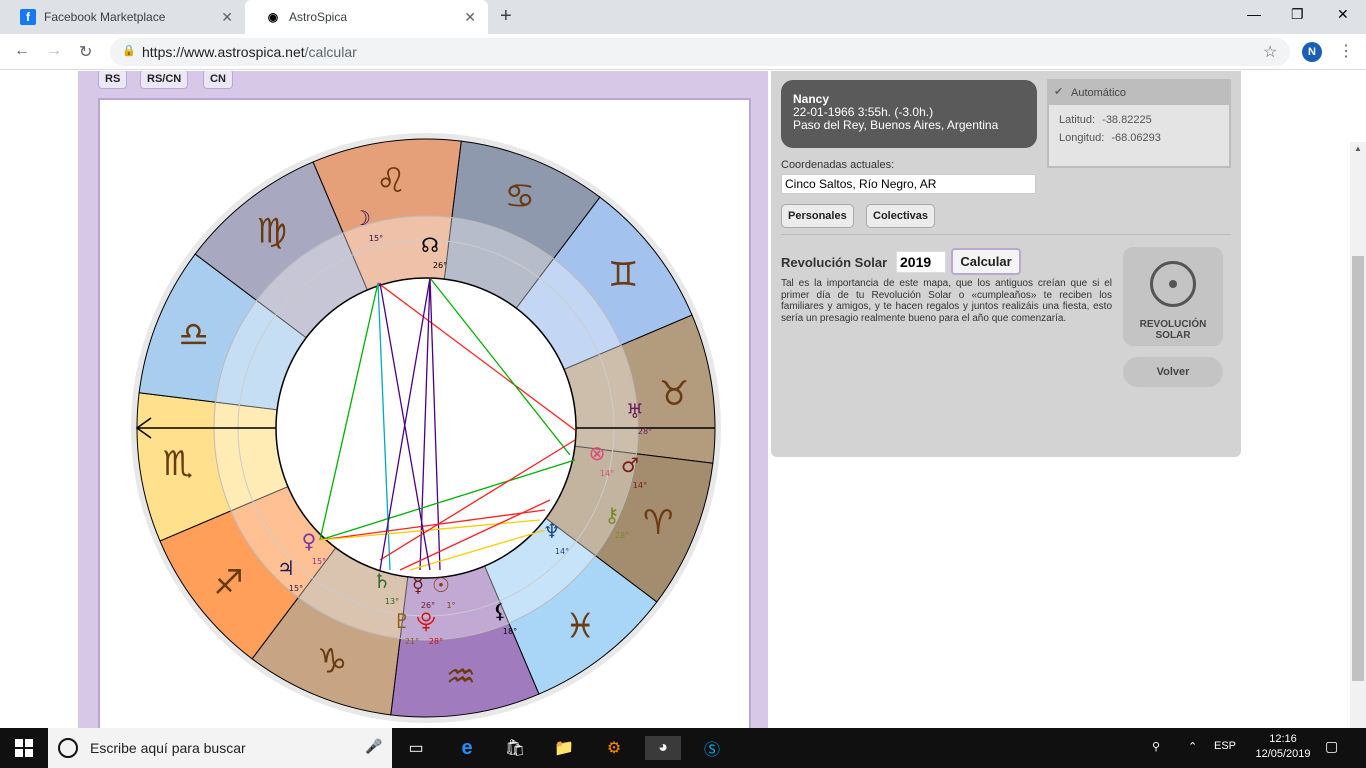 This screenshot has width=1366, height=768. What do you see at coordinates (412, 641) in the screenshot?
I see `planet-degree: 21°` at bounding box center [412, 641].